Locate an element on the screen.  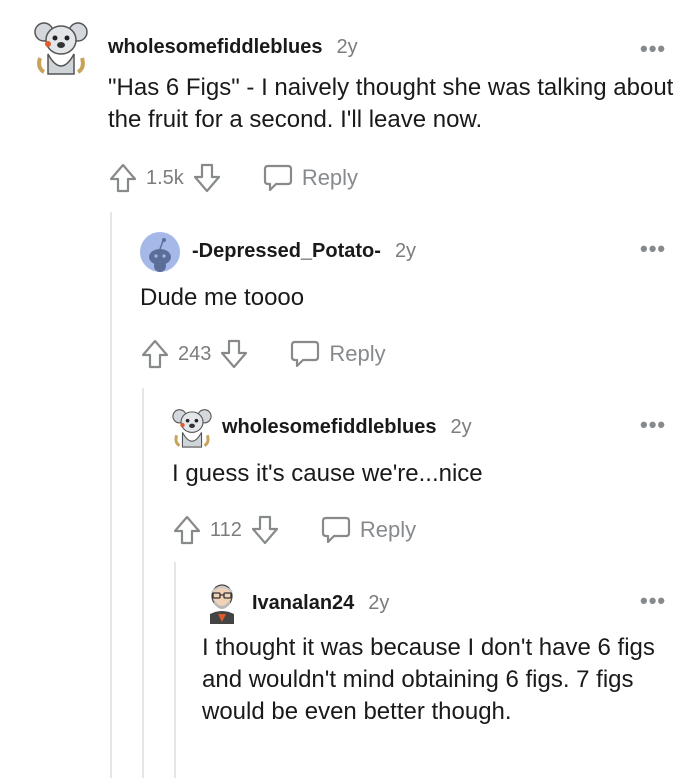
bald-man-glasses-avatar-icon is located at coordinates (222, 604).